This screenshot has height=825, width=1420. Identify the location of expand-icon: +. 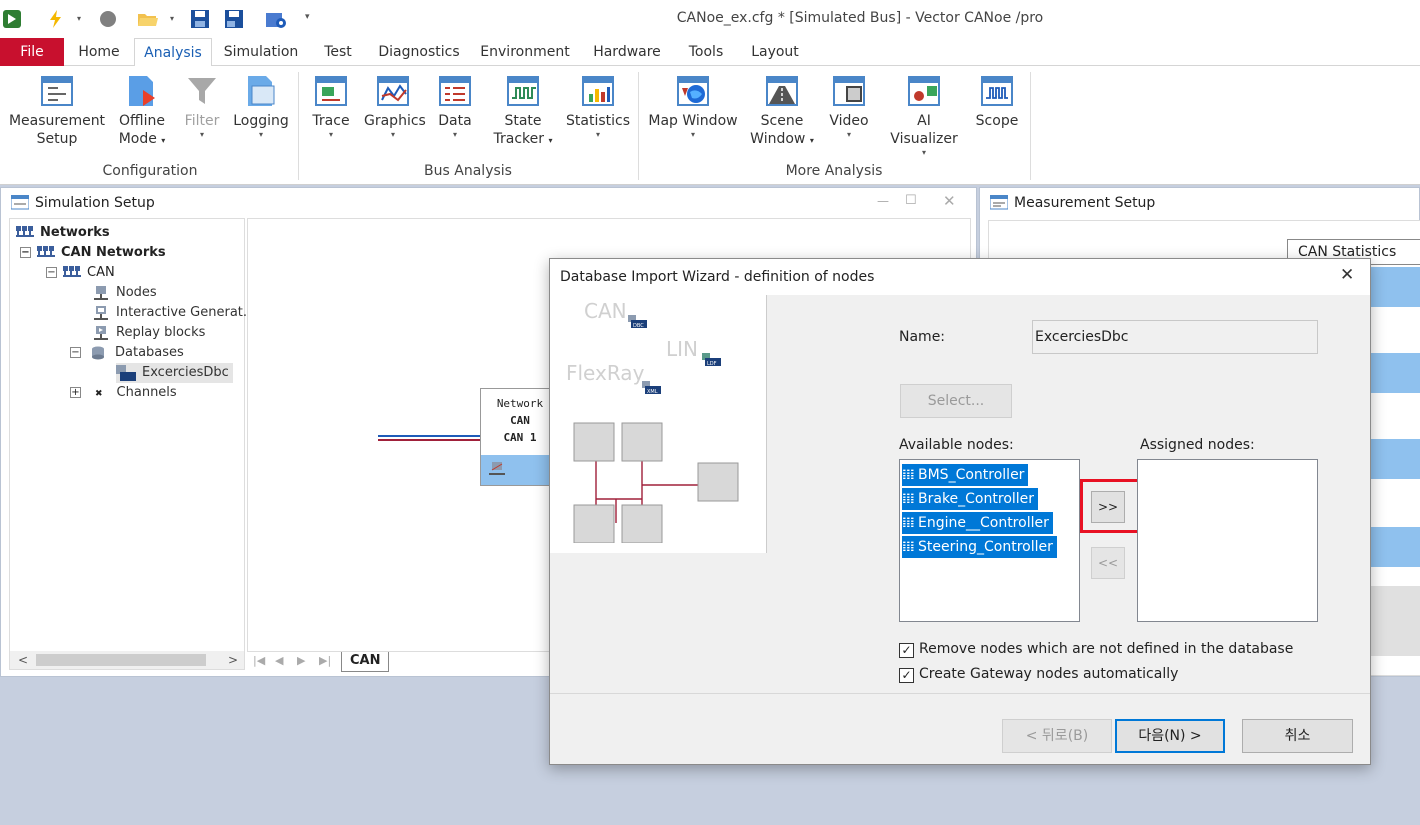
(75, 392).